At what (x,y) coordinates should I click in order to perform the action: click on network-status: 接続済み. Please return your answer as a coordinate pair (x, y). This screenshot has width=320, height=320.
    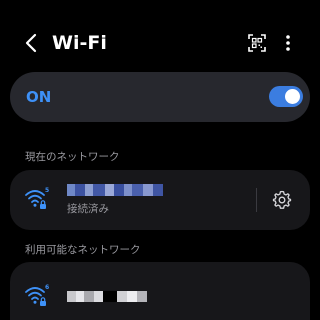
    Looking at the image, I should click on (88, 209).